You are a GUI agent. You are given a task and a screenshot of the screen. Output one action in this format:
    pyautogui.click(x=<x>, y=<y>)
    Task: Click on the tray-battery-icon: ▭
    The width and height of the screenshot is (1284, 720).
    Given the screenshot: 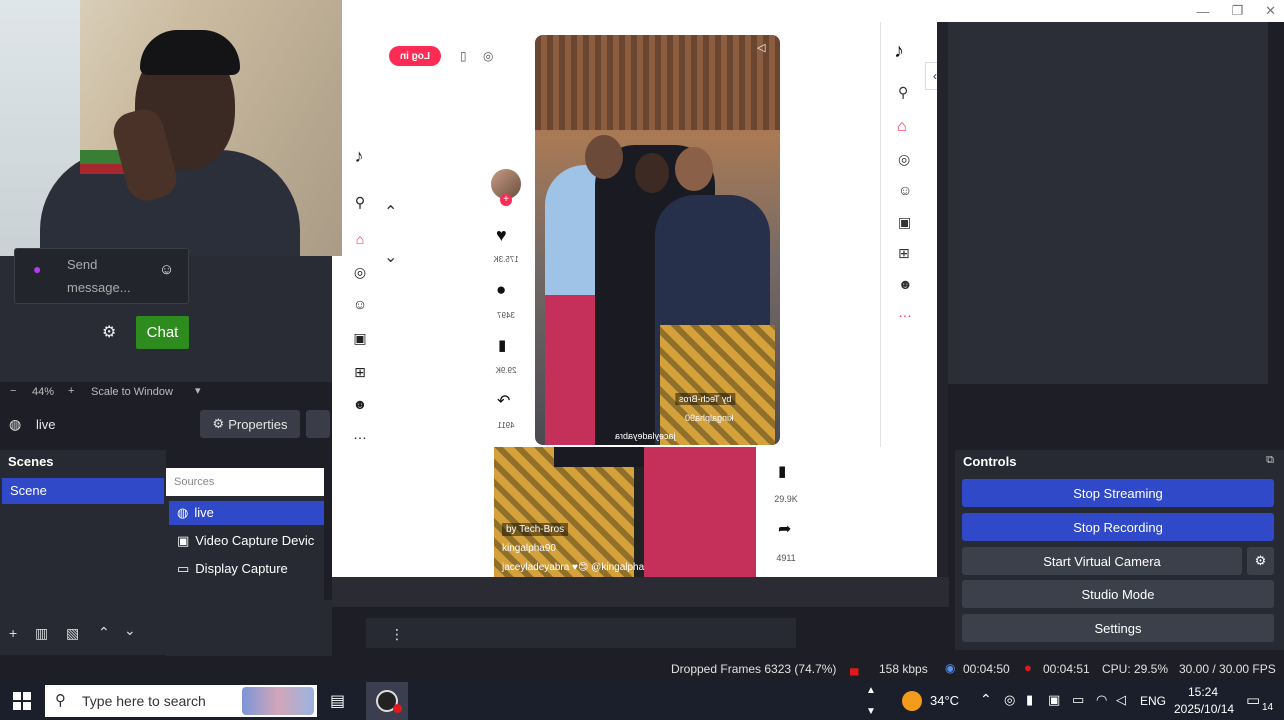 What is the action you would take?
    pyautogui.click(x=1078, y=700)
    